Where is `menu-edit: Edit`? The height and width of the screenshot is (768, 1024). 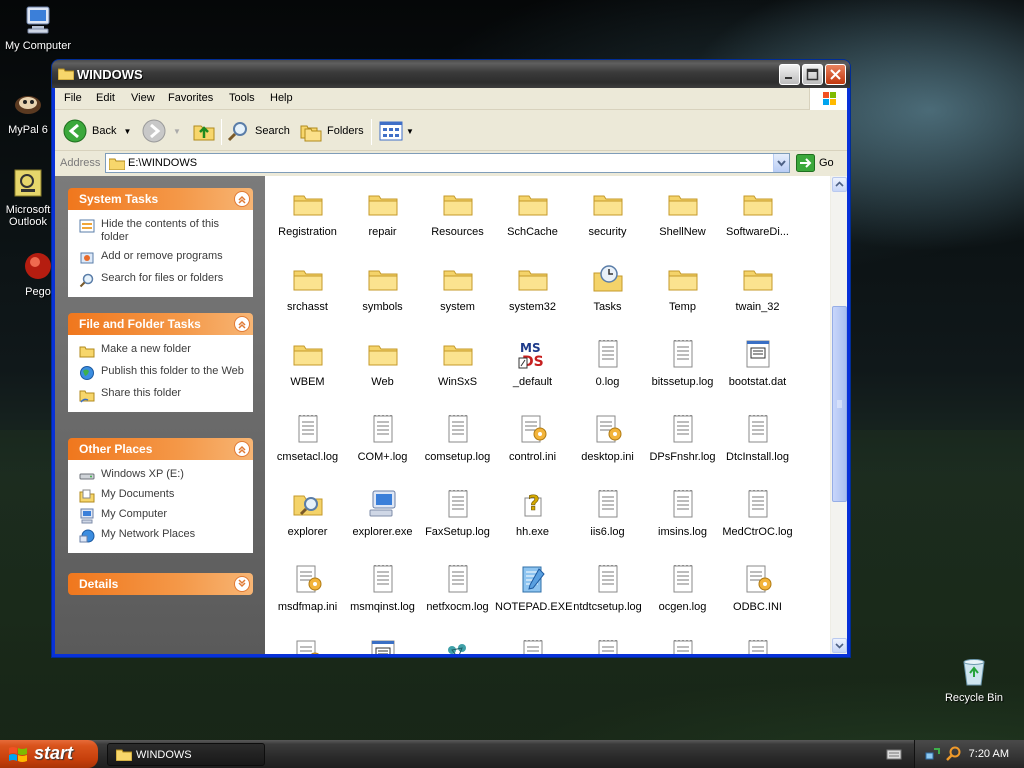
menu-edit: Edit is located at coordinates (105, 98).